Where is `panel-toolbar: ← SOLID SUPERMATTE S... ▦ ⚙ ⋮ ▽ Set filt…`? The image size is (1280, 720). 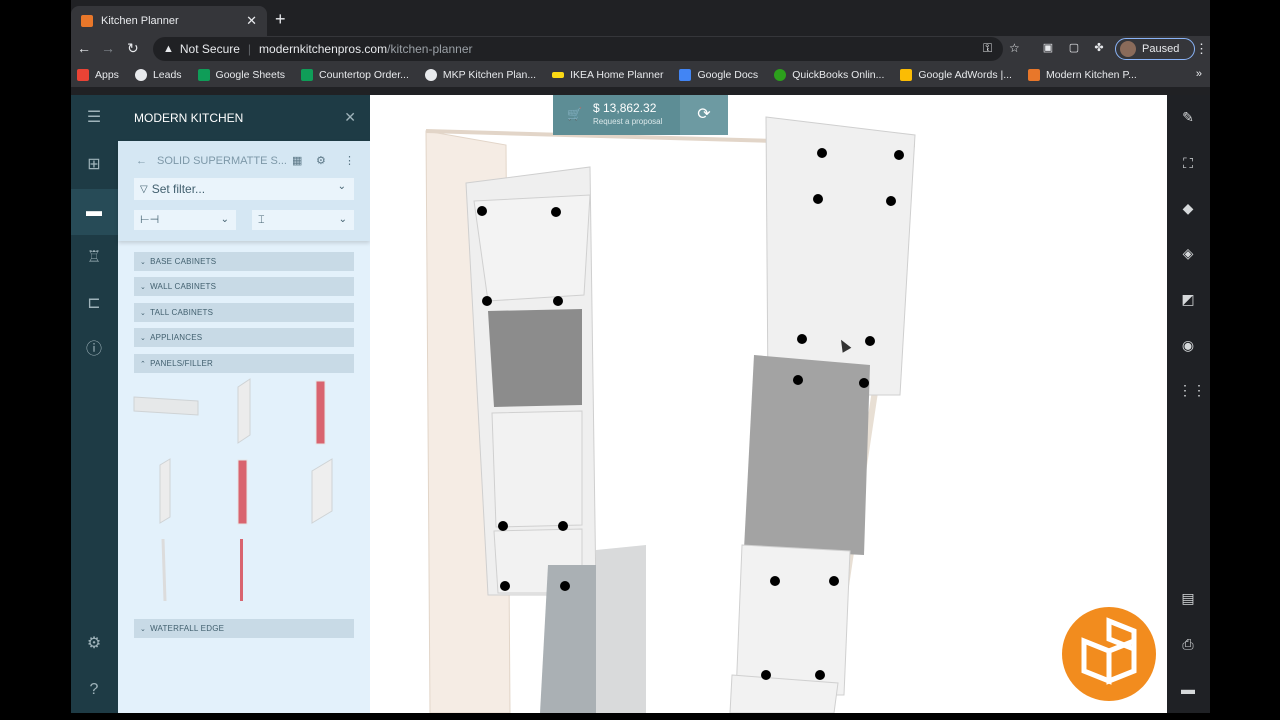 panel-toolbar: ← SOLID SUPERMATTE S... ▦ ⚙ ⋮ ▽ Set filt… is located at coordinates (244, 191).